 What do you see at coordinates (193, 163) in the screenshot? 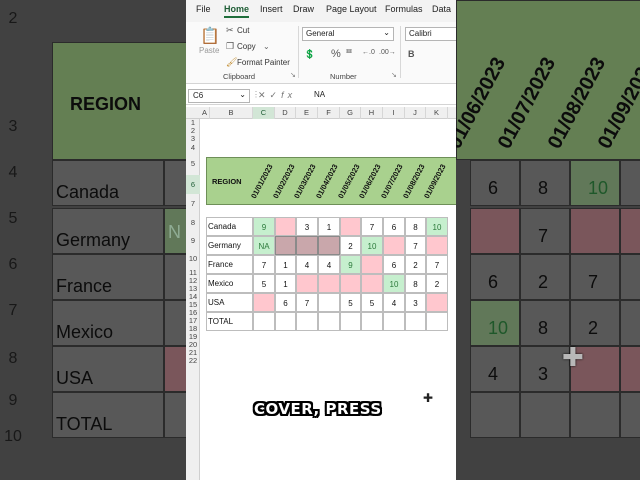
I see `row-header-5: 5` at bounding box center [193, 163].